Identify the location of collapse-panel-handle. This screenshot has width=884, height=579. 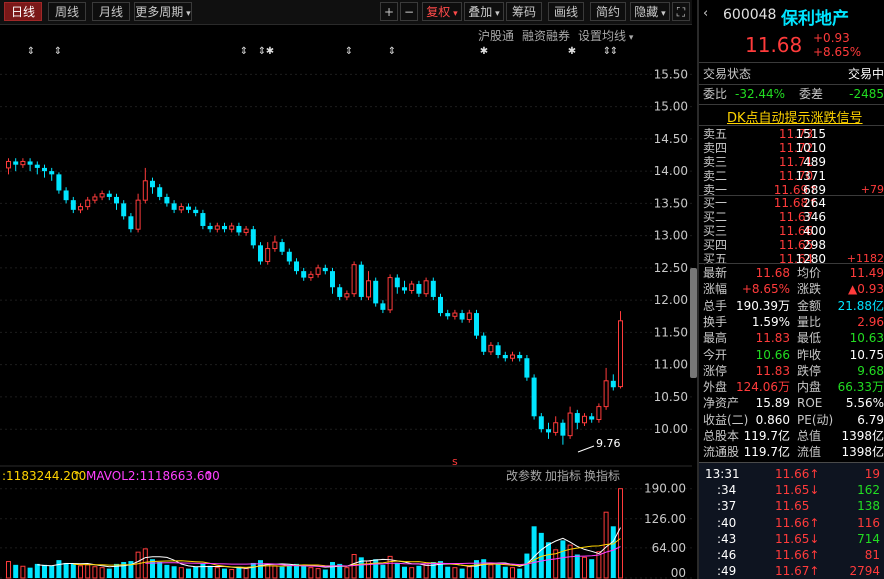
(693, 323).